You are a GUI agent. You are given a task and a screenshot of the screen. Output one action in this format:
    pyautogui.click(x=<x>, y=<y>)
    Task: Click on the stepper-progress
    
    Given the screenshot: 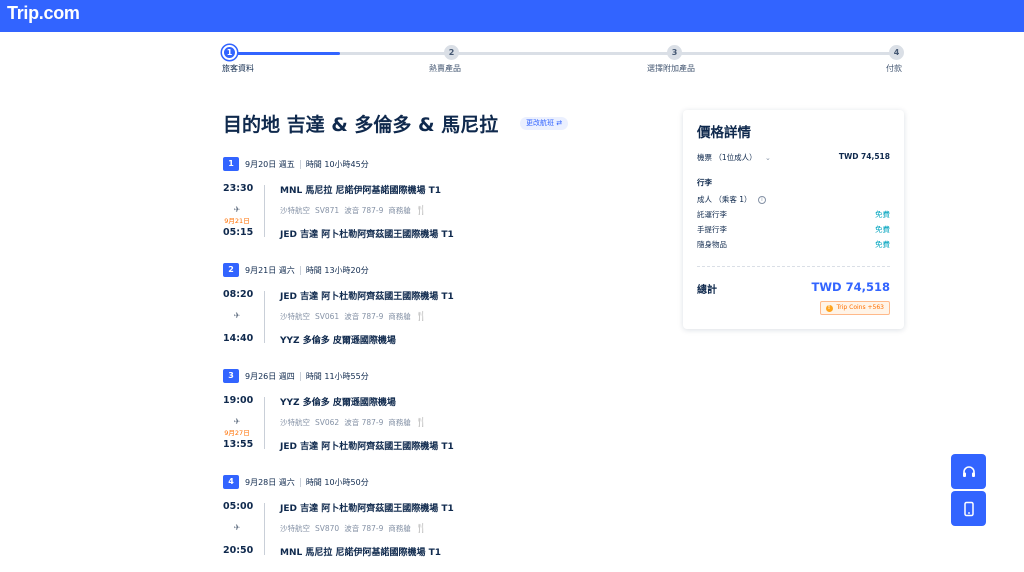 What is the action you would take?
    pyautogui.click(x=285, y=53)
    